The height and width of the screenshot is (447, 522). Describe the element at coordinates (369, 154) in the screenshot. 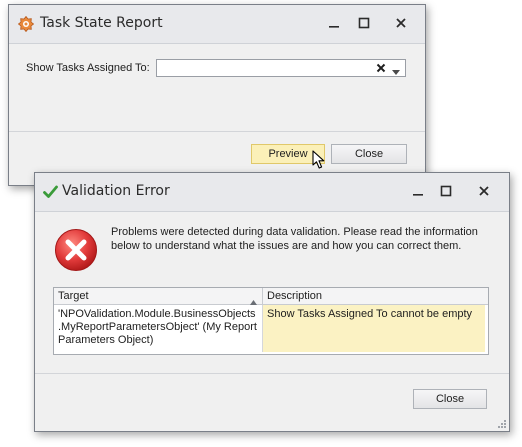

I see `task-close-button: Close` at that location.